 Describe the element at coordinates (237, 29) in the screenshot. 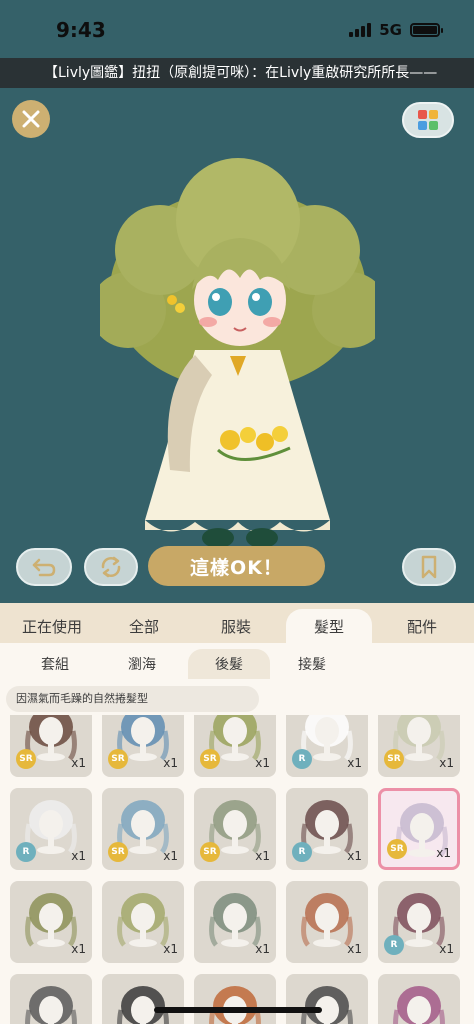

I see `status-bar: 9:43 5G` at that location.